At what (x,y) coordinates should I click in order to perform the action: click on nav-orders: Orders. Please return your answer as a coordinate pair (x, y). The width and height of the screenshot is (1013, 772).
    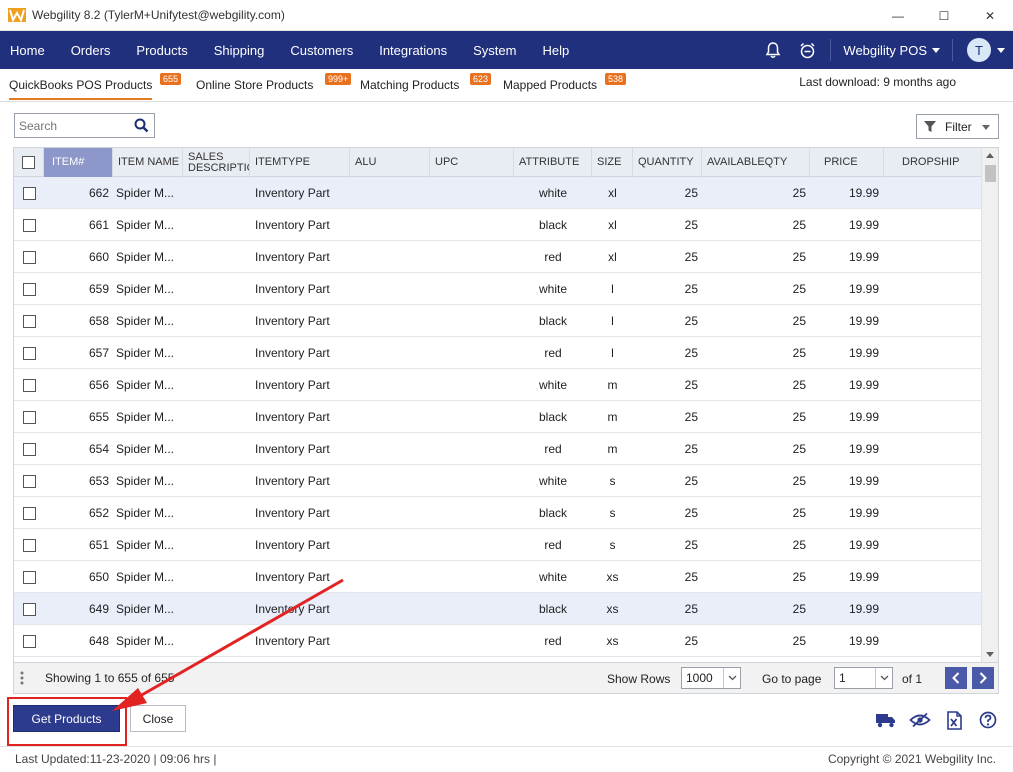
    Looking at the image, I should click on (91, 50).